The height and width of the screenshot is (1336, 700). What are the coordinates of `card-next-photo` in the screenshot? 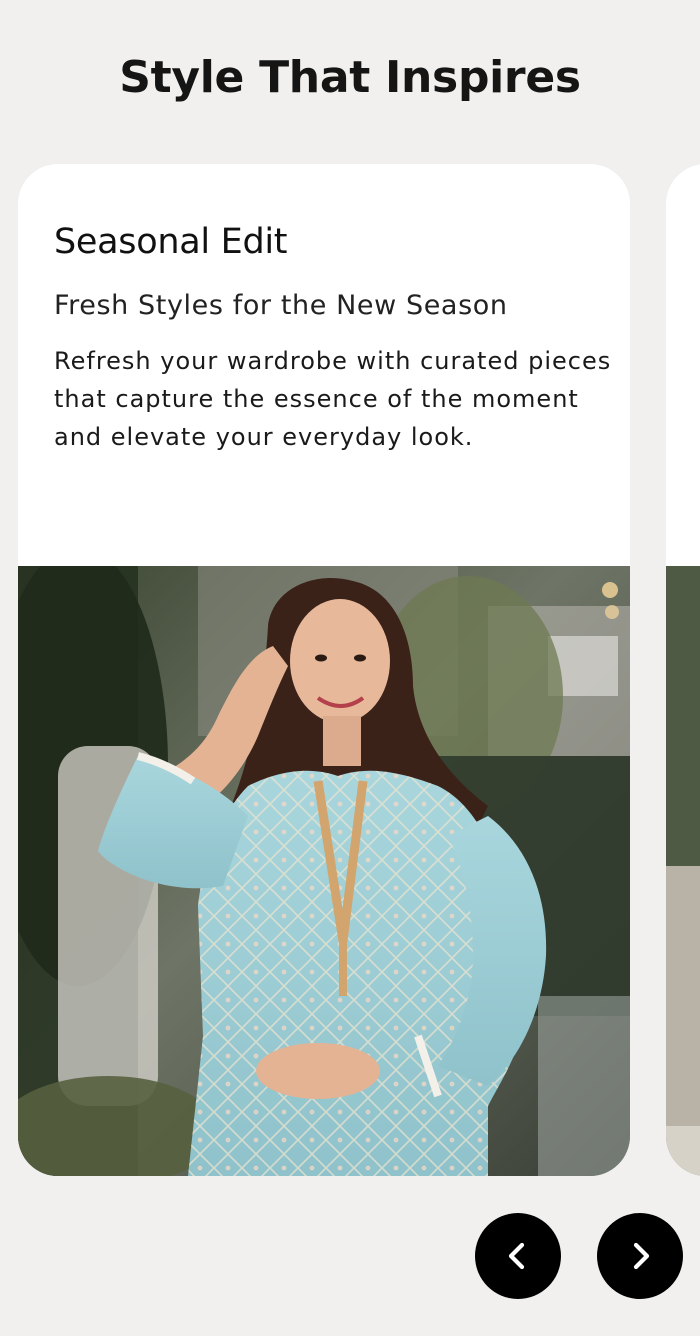 It's located at (683, 871).